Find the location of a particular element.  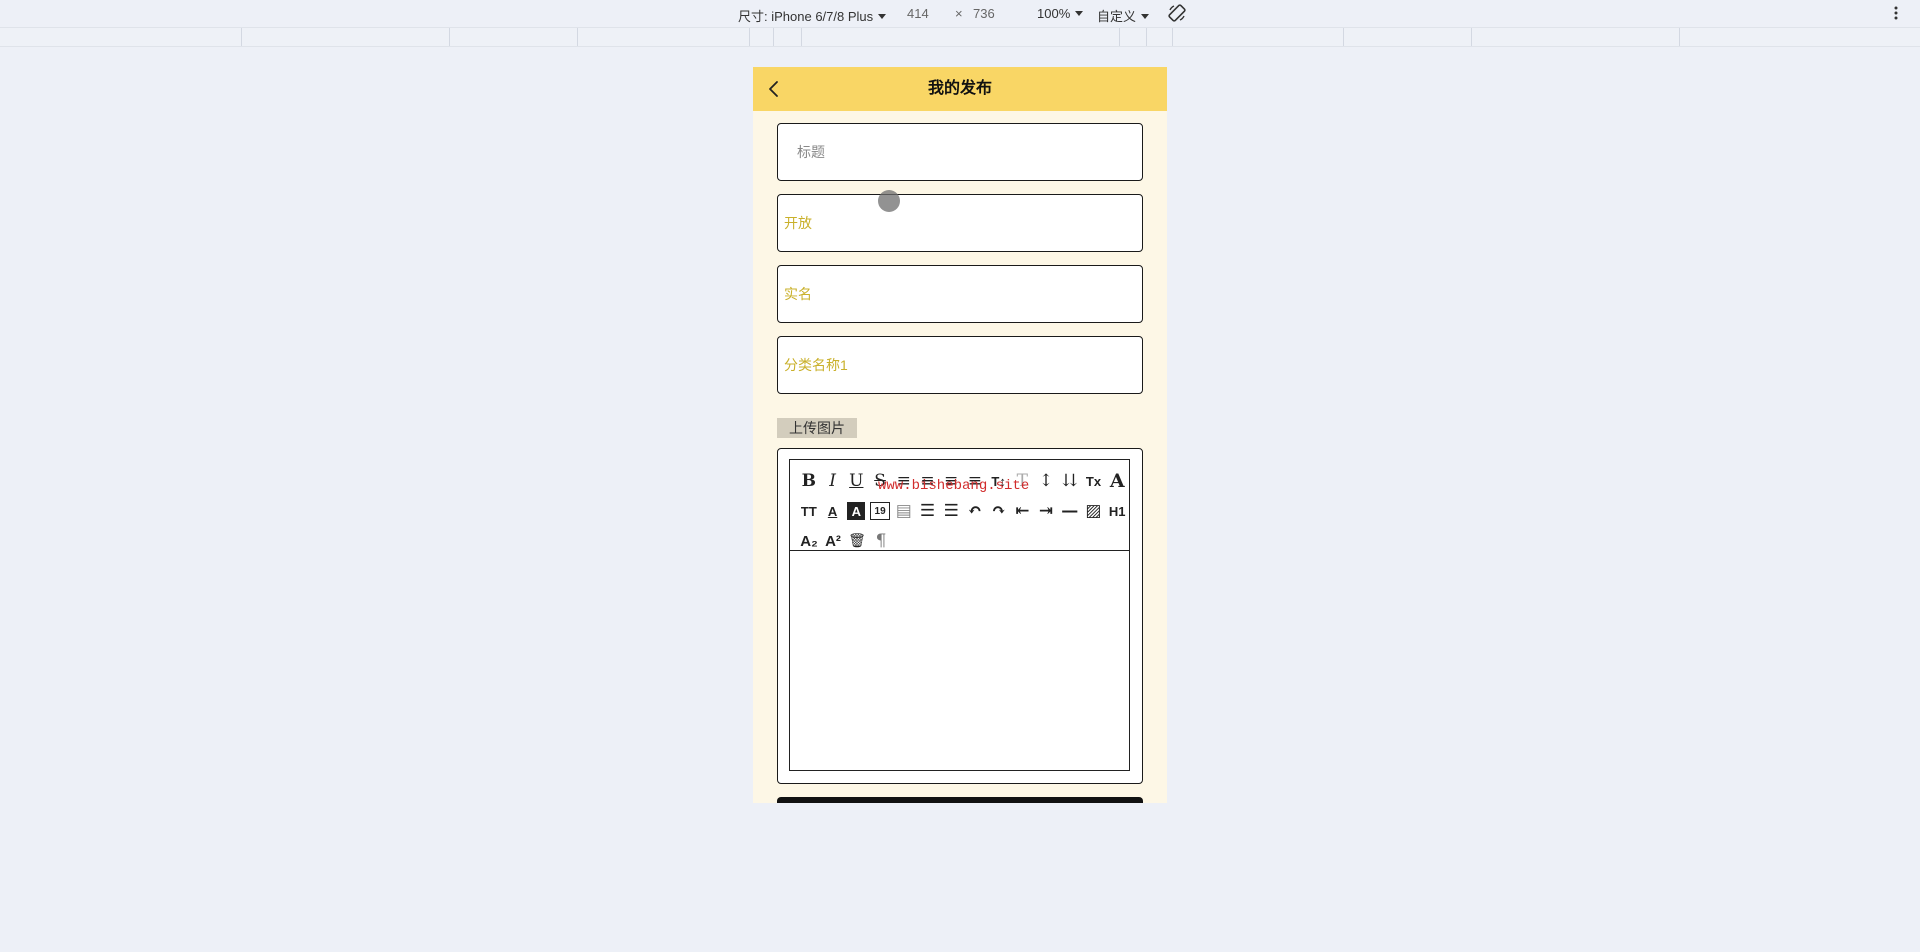

clipboard-icon: ▤ is located at coordinates (904, 511).